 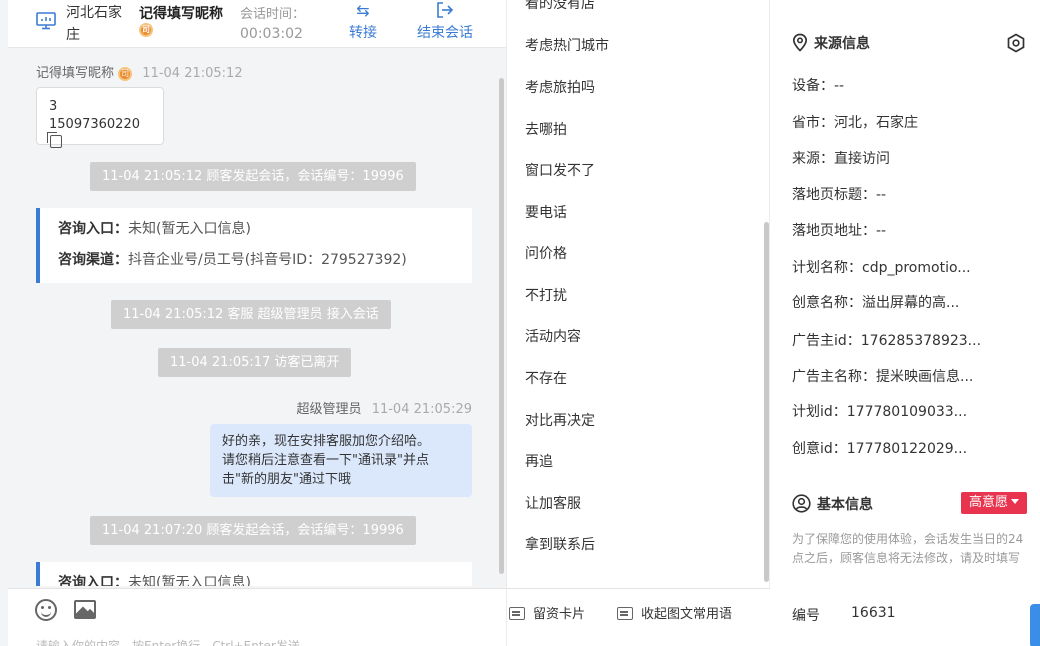 What do you see at coordinates (329, 409) in the screenshot?
I see `agent-name: 超级管理员` at bounding box center [329, 409].